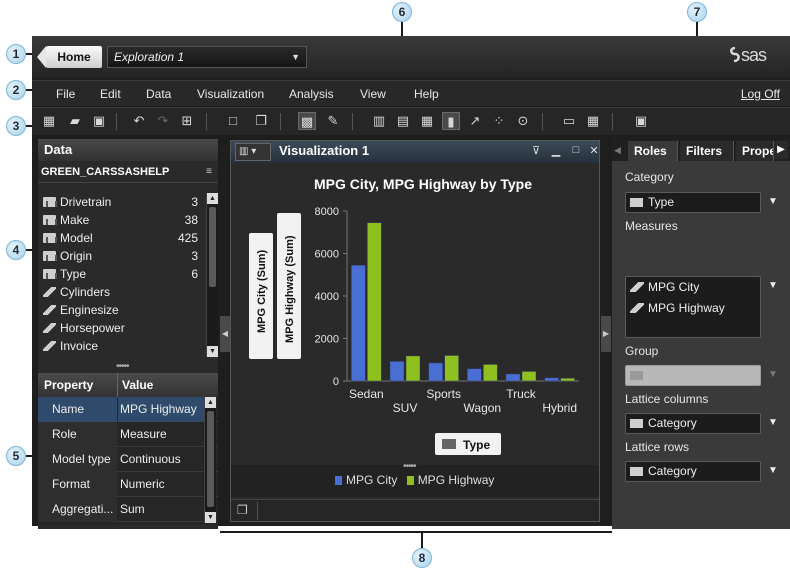 This screenshot has height=578, width=790. I want to click on legend-label-city: MPG City, so click(372, 480).